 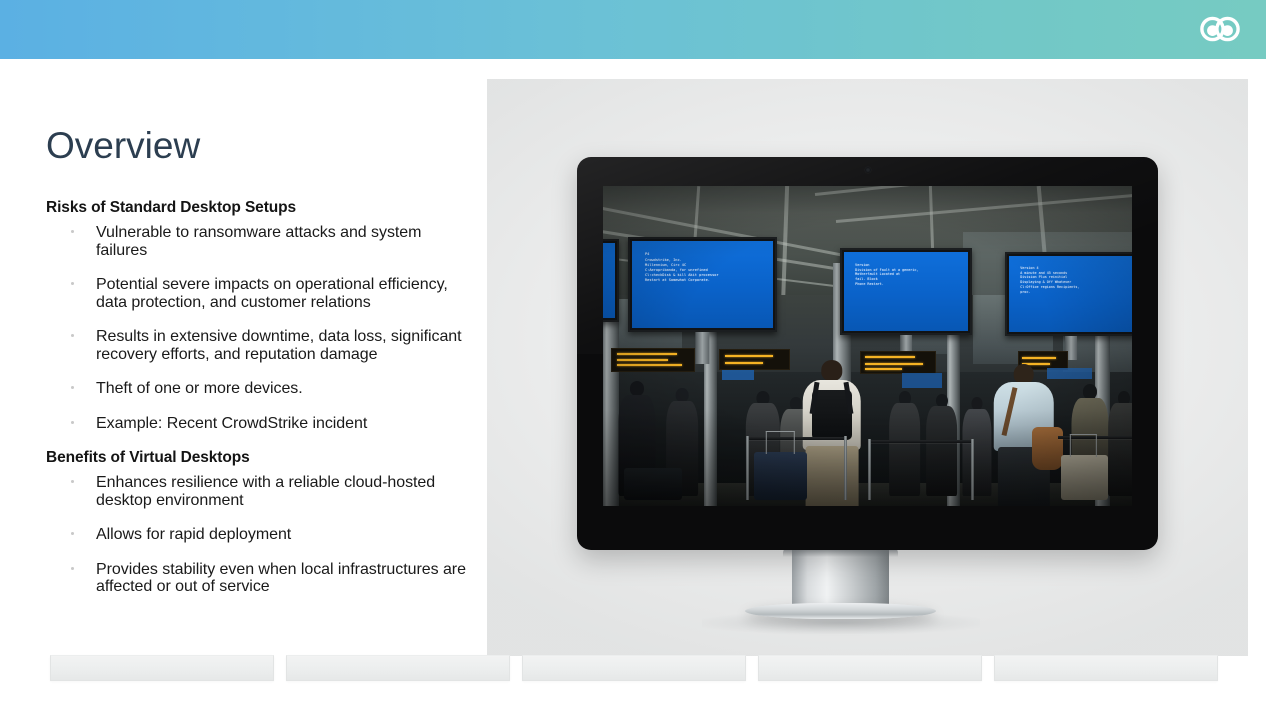 I want to click on ceiling-strut, so click(x=784, y=247).